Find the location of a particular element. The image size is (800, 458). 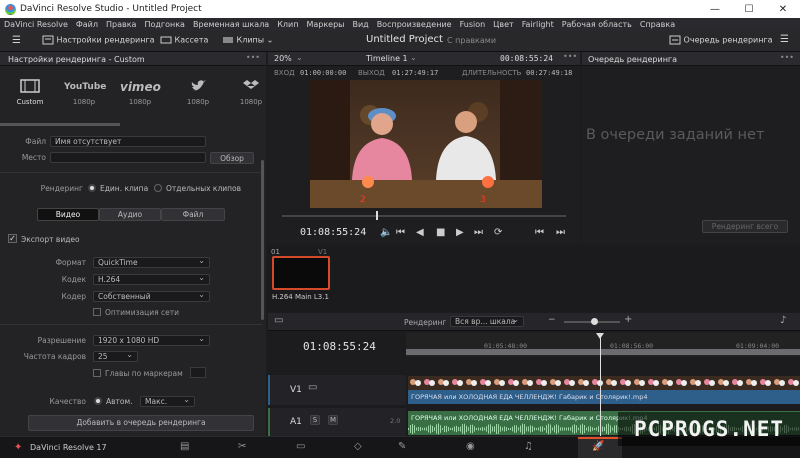

prev-clip-icon: ⏮ is located at coordinates (539, 232).